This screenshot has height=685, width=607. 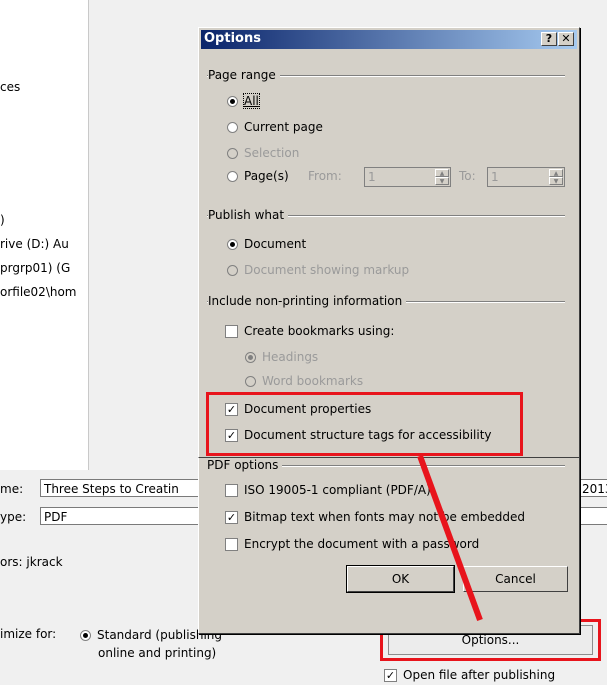 What do you see at coordinates (2, 220) in the screenshot?
I see `folder-item: )` at bounding box center [2, 220].